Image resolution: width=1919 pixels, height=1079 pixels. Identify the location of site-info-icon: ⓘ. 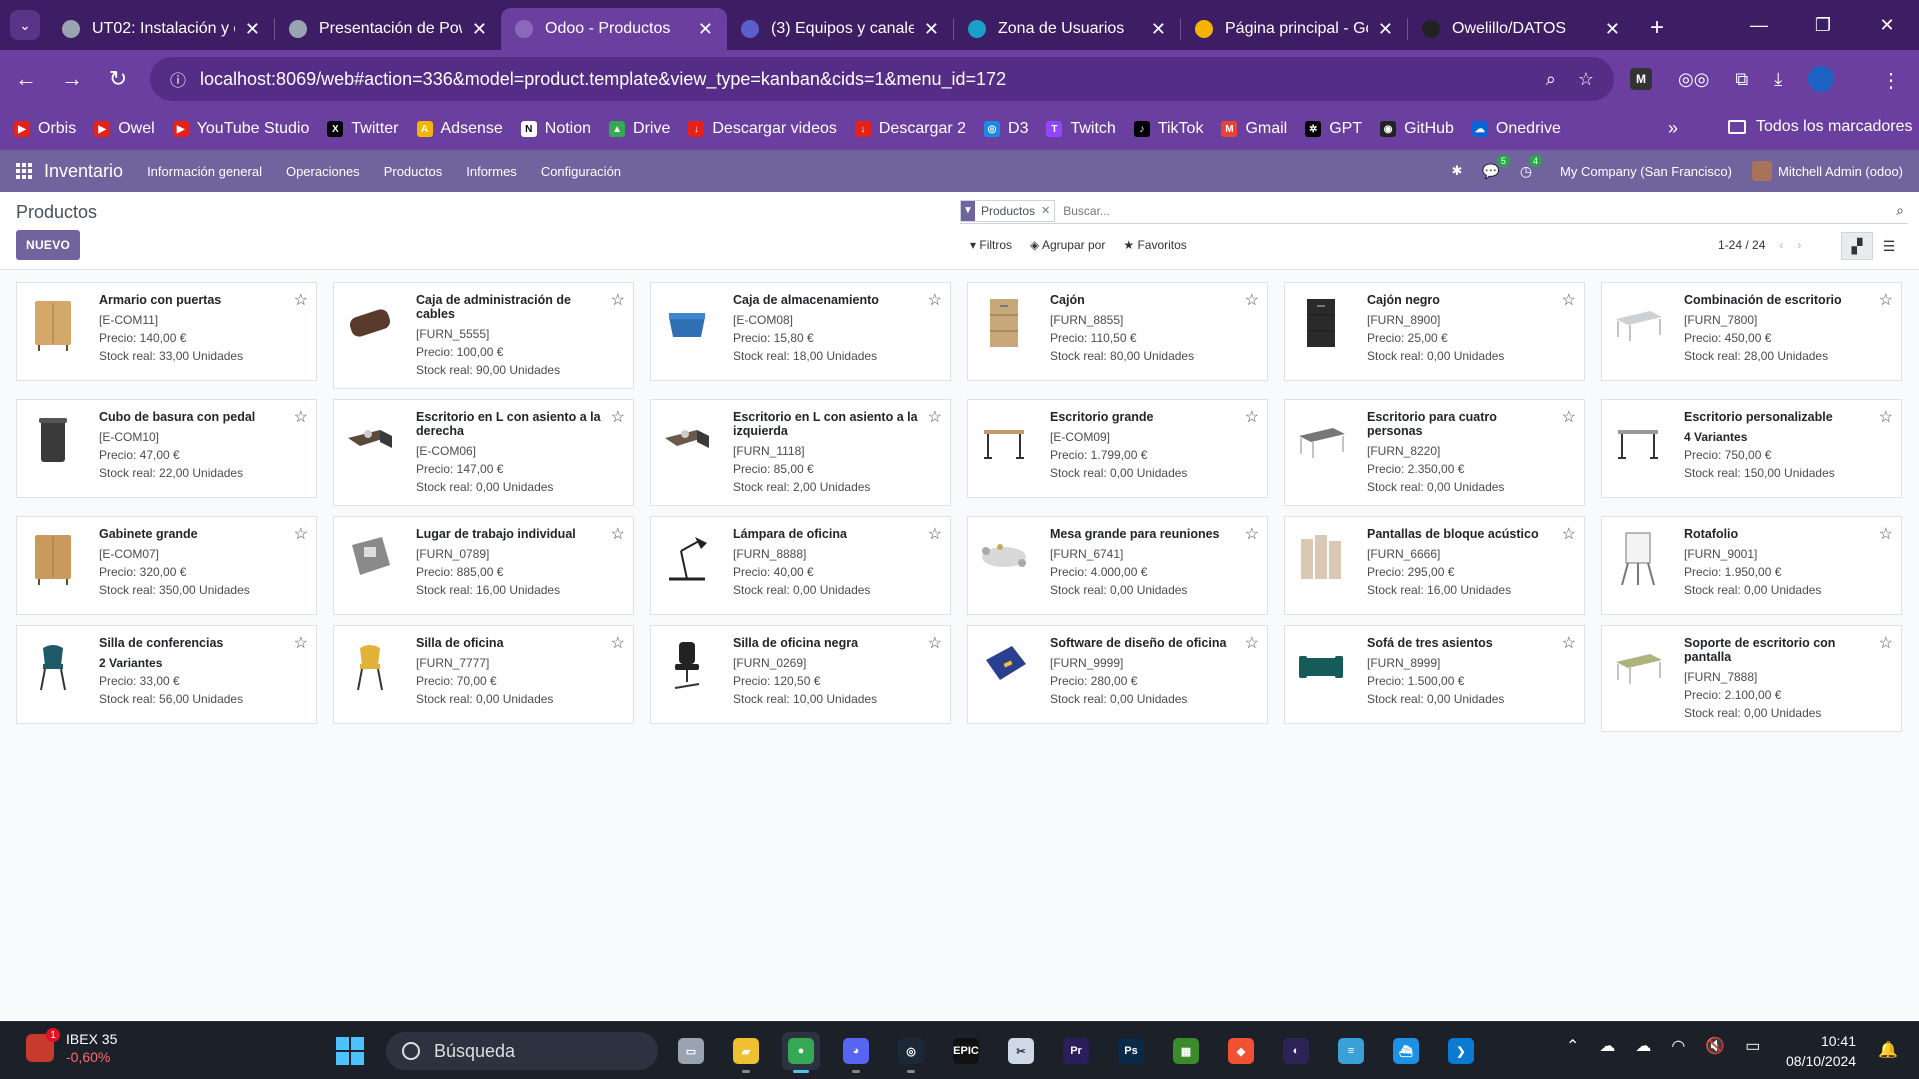
(178, 79).